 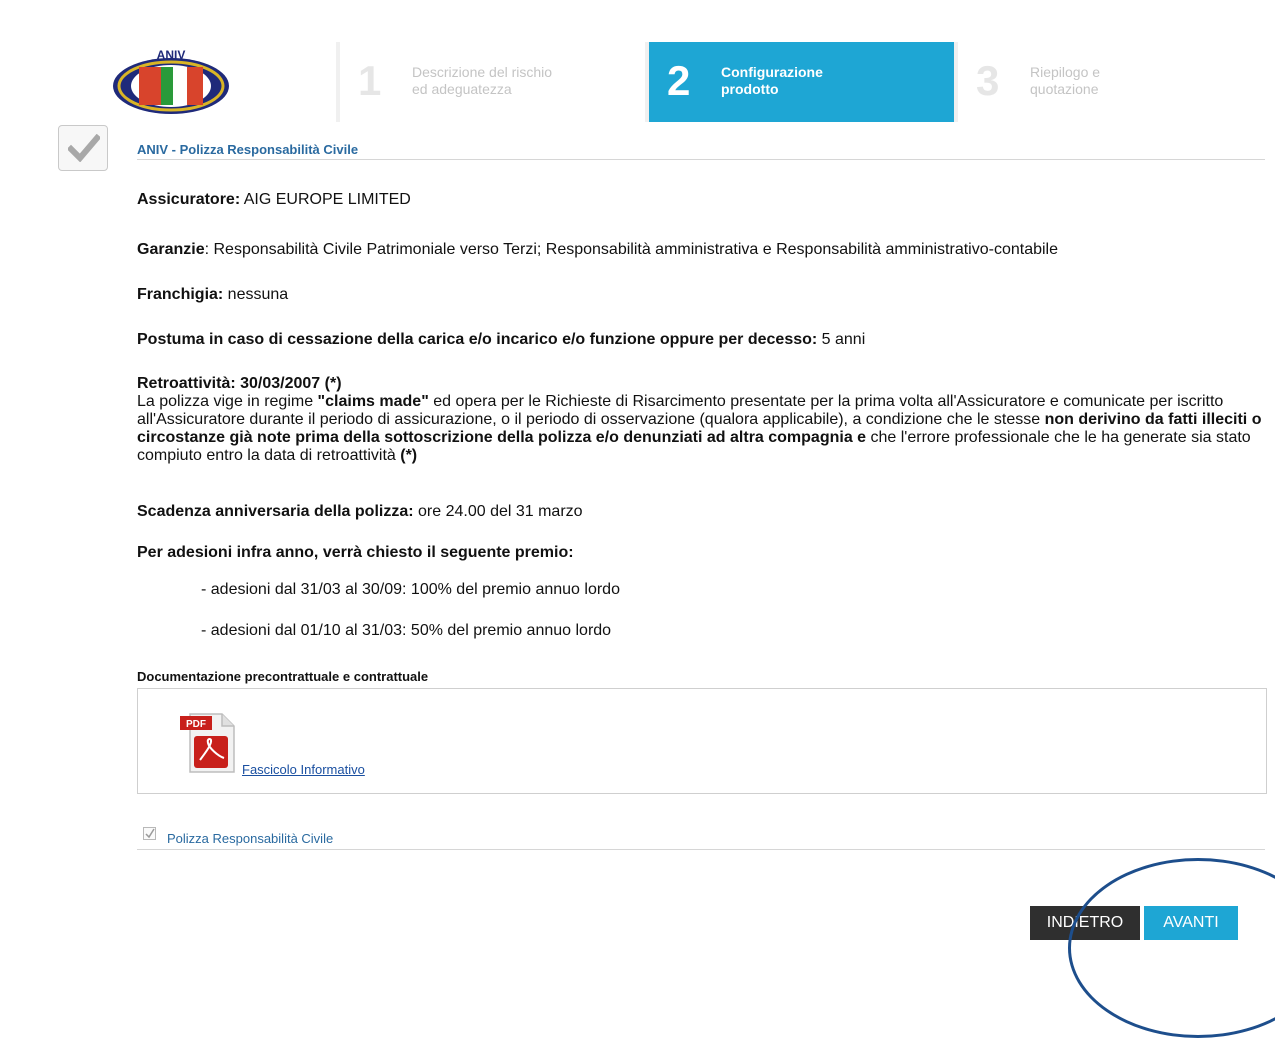 What do you see at coordinates (1085, 923) in the screenshot?
I see `back-button: INDIETRO` at bounding box center [1085, 923].